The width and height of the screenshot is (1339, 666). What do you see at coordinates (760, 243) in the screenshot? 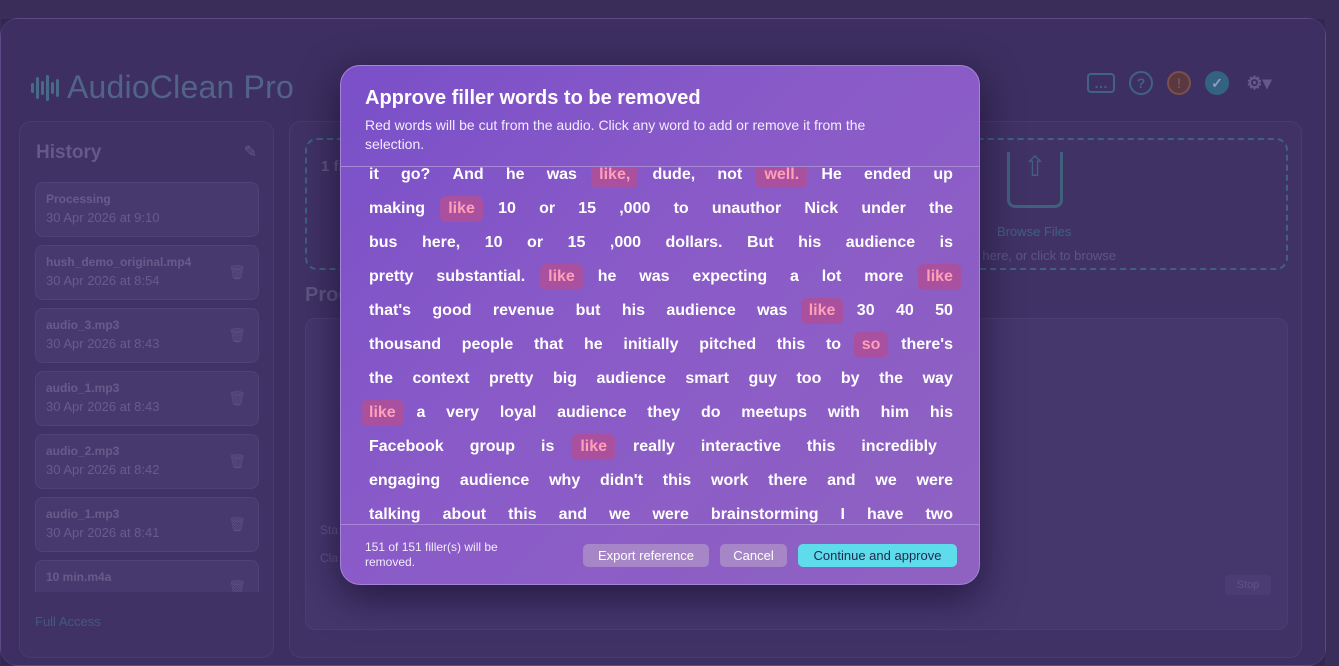
I see `transcript-word: But` at bounding box center [760, 243].